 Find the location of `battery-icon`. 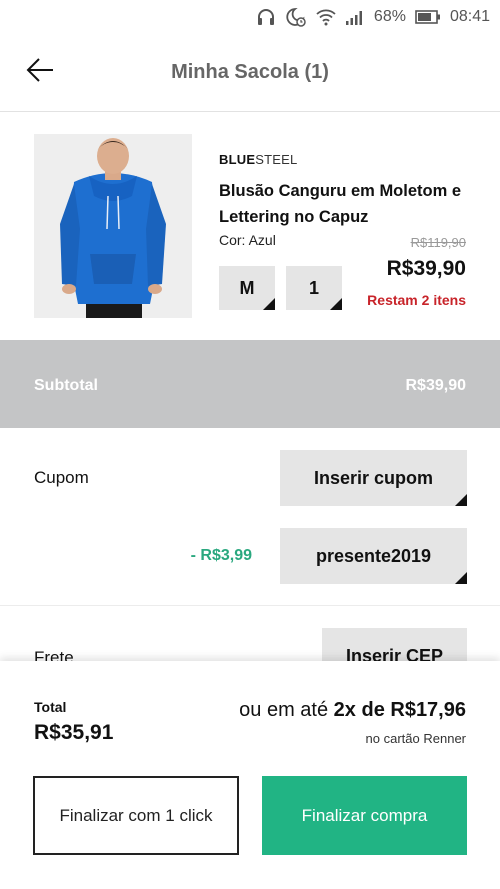

battery-icon is located at coordinates (428, 17).